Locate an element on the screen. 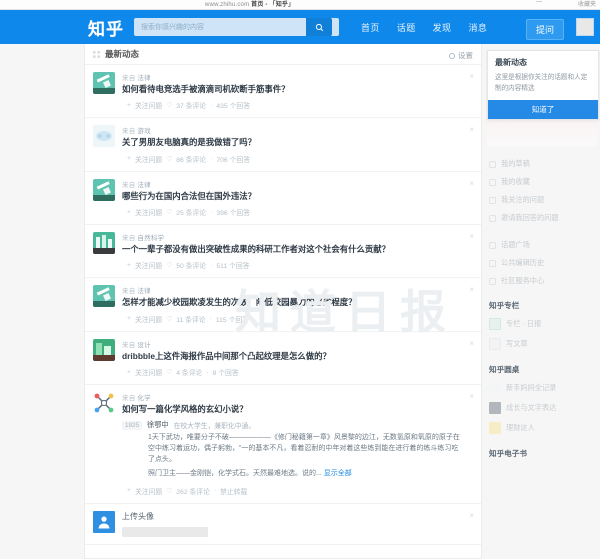 The height and width of the screenshot is (559, 600). source-topic: 设计 is located at coordinates (143, 345).